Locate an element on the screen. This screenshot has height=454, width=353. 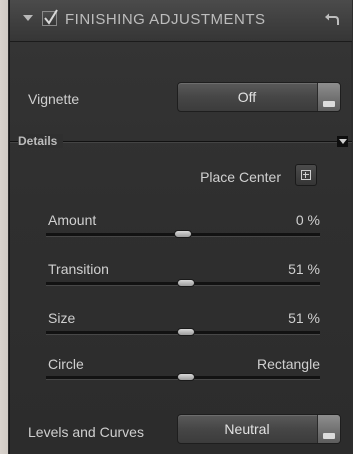
transition-slider is located at coordinates (183, 283).